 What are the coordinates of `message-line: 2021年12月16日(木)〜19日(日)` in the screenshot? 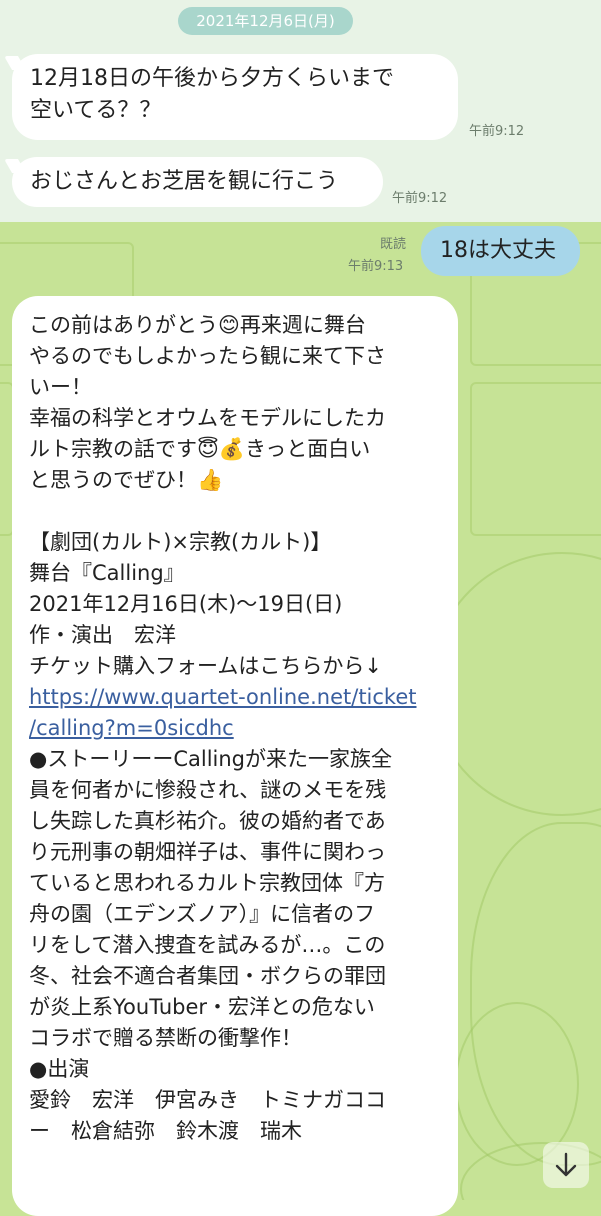 It's located at (186, 604).